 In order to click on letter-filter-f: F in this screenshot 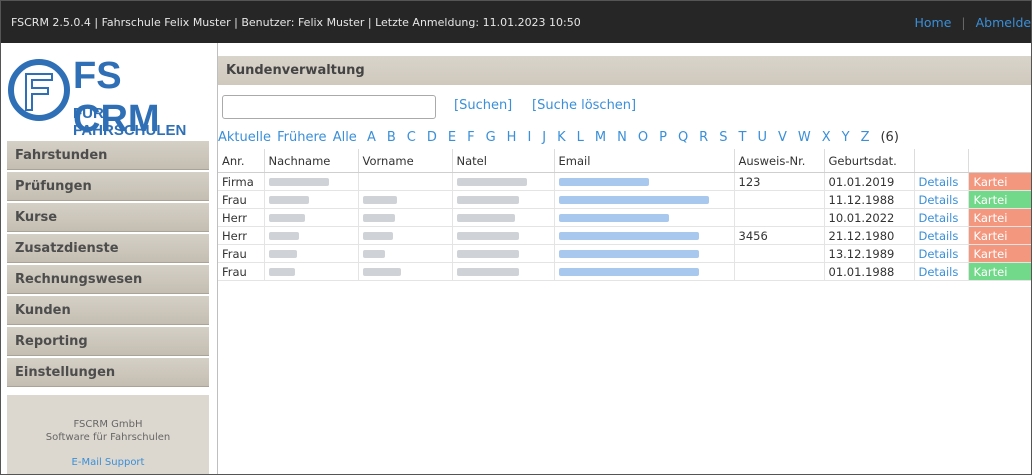, I will do `click(470, 137)`.